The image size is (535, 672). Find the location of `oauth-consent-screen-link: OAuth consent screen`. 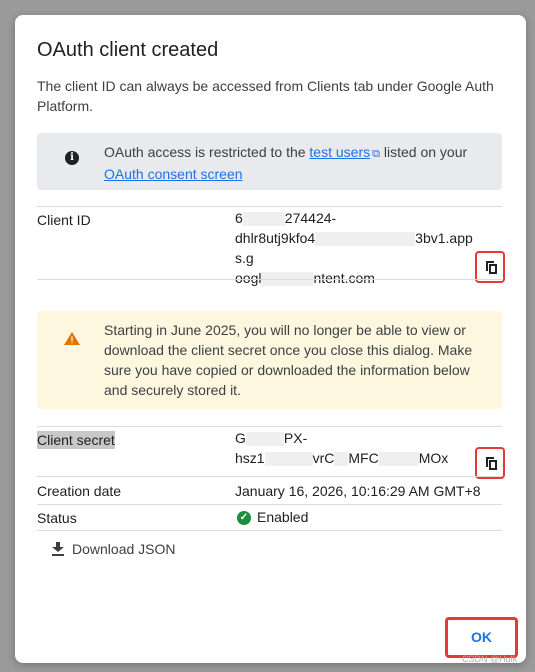

oauth-consent-screen-link: OAuth consent screen is located at coordinates (173, 174).